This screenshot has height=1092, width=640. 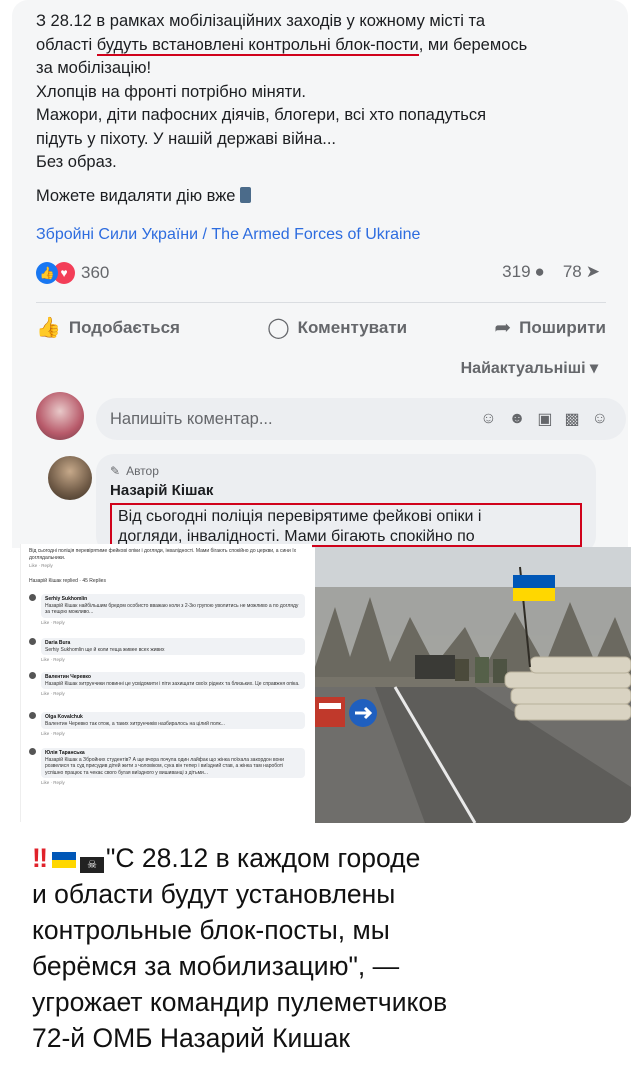 What do you see at coordinates (581, 272) in the screenshot?
I see `shares-count-group: 78 ➤` at bounding box center [581, 272].